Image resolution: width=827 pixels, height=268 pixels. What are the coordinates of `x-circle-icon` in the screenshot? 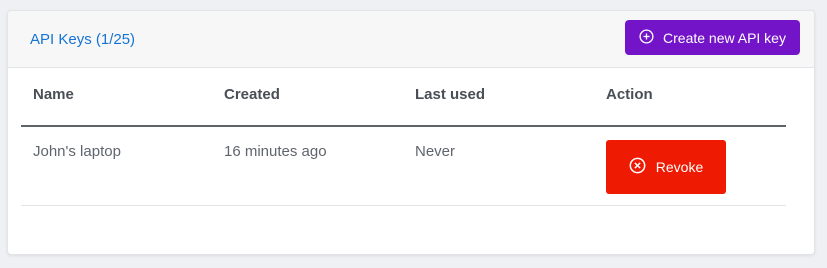 It's located at (637, 167).